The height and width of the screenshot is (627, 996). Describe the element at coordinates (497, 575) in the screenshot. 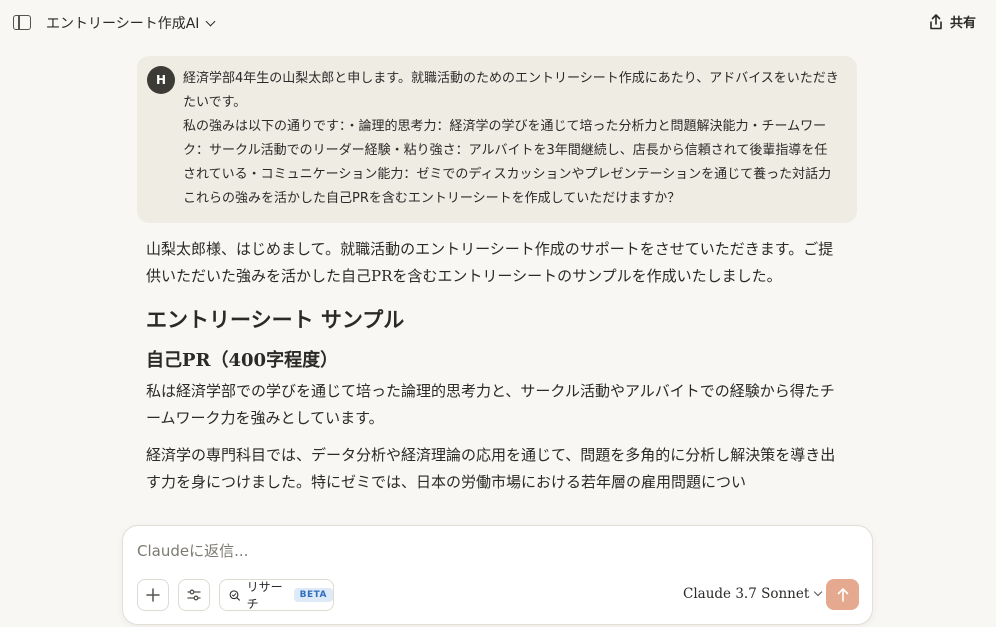

I see `composer: リサーチ BETA Claude 3.7 Sonnet` at that location.